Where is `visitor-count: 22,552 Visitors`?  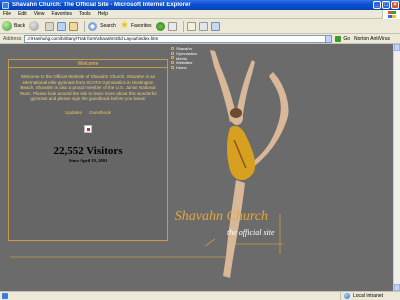 visitor-count: 22,552 Visitors is located at coordinates (88, 150).